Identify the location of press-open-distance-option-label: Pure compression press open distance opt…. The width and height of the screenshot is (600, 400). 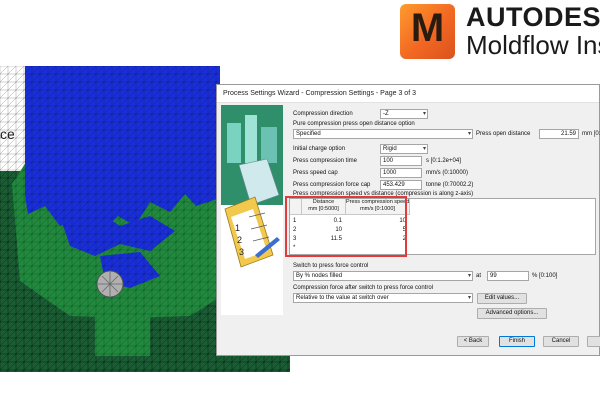
(354, 124).